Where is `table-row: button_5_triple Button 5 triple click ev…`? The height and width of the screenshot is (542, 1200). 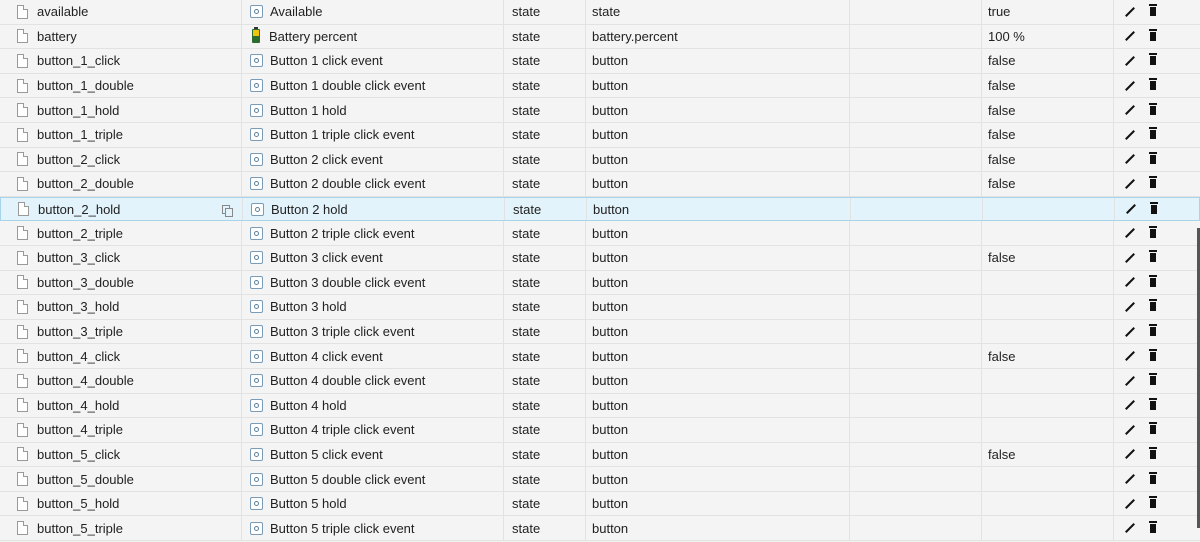
table-row: button_5_triple Button 5 triple click ev… is located at coordinates (600, 529).